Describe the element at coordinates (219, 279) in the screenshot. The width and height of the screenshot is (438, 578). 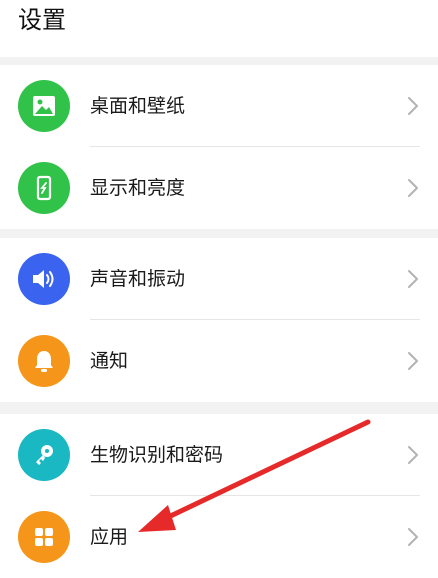
I see `settings-item-sound: 声音和振动` at that location.